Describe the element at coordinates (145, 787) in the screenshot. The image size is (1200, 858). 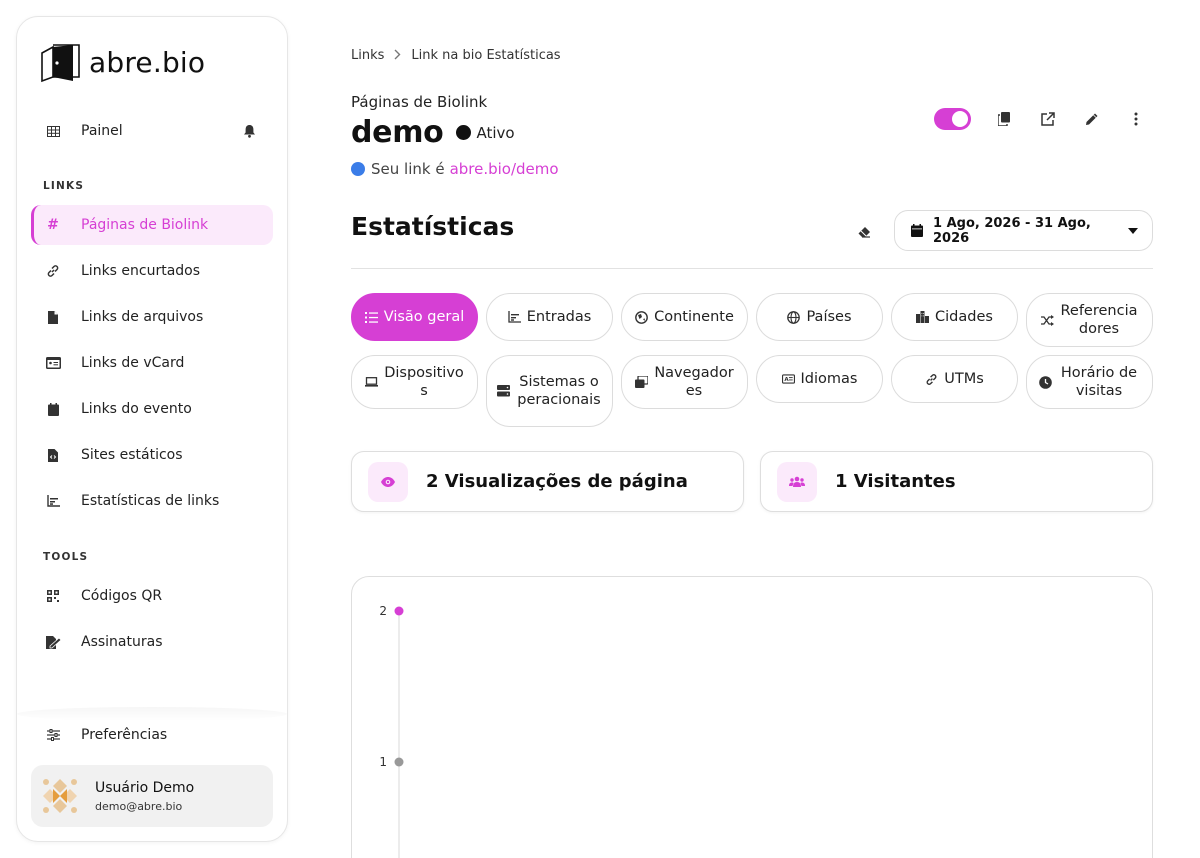
I see `user-name: Usuário Demo` at that location.